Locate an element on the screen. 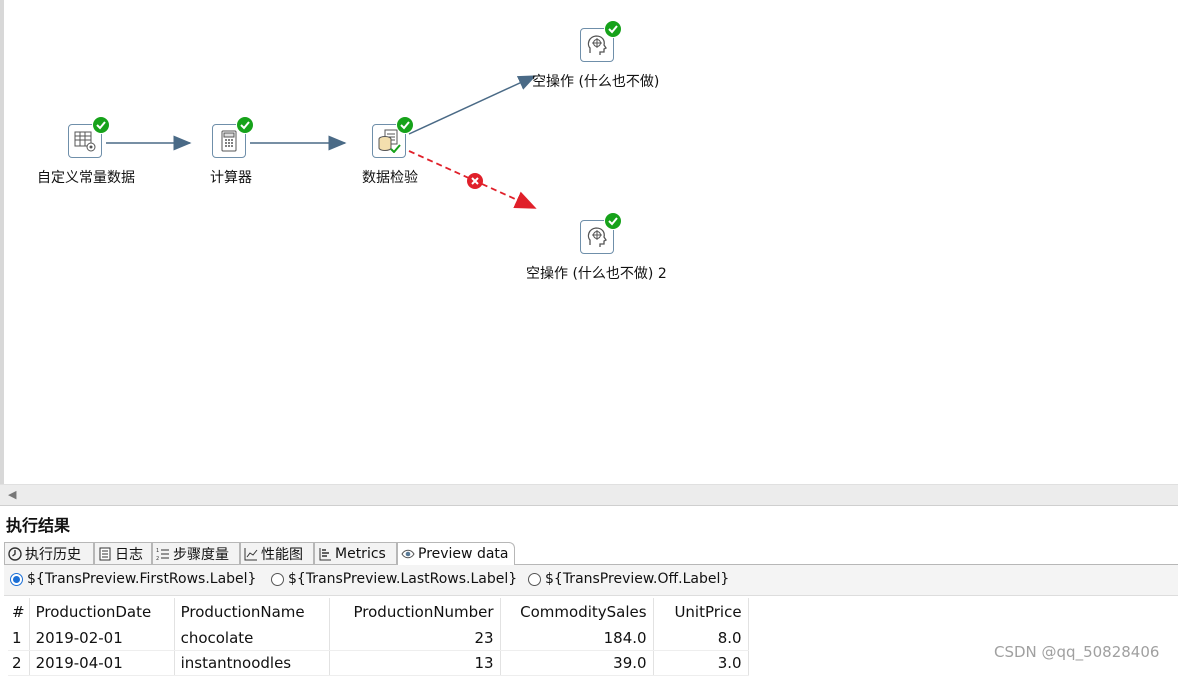 The width and height of the screenshot is (1178, 676). row-number: 1 is located at coordinates (19, 638).